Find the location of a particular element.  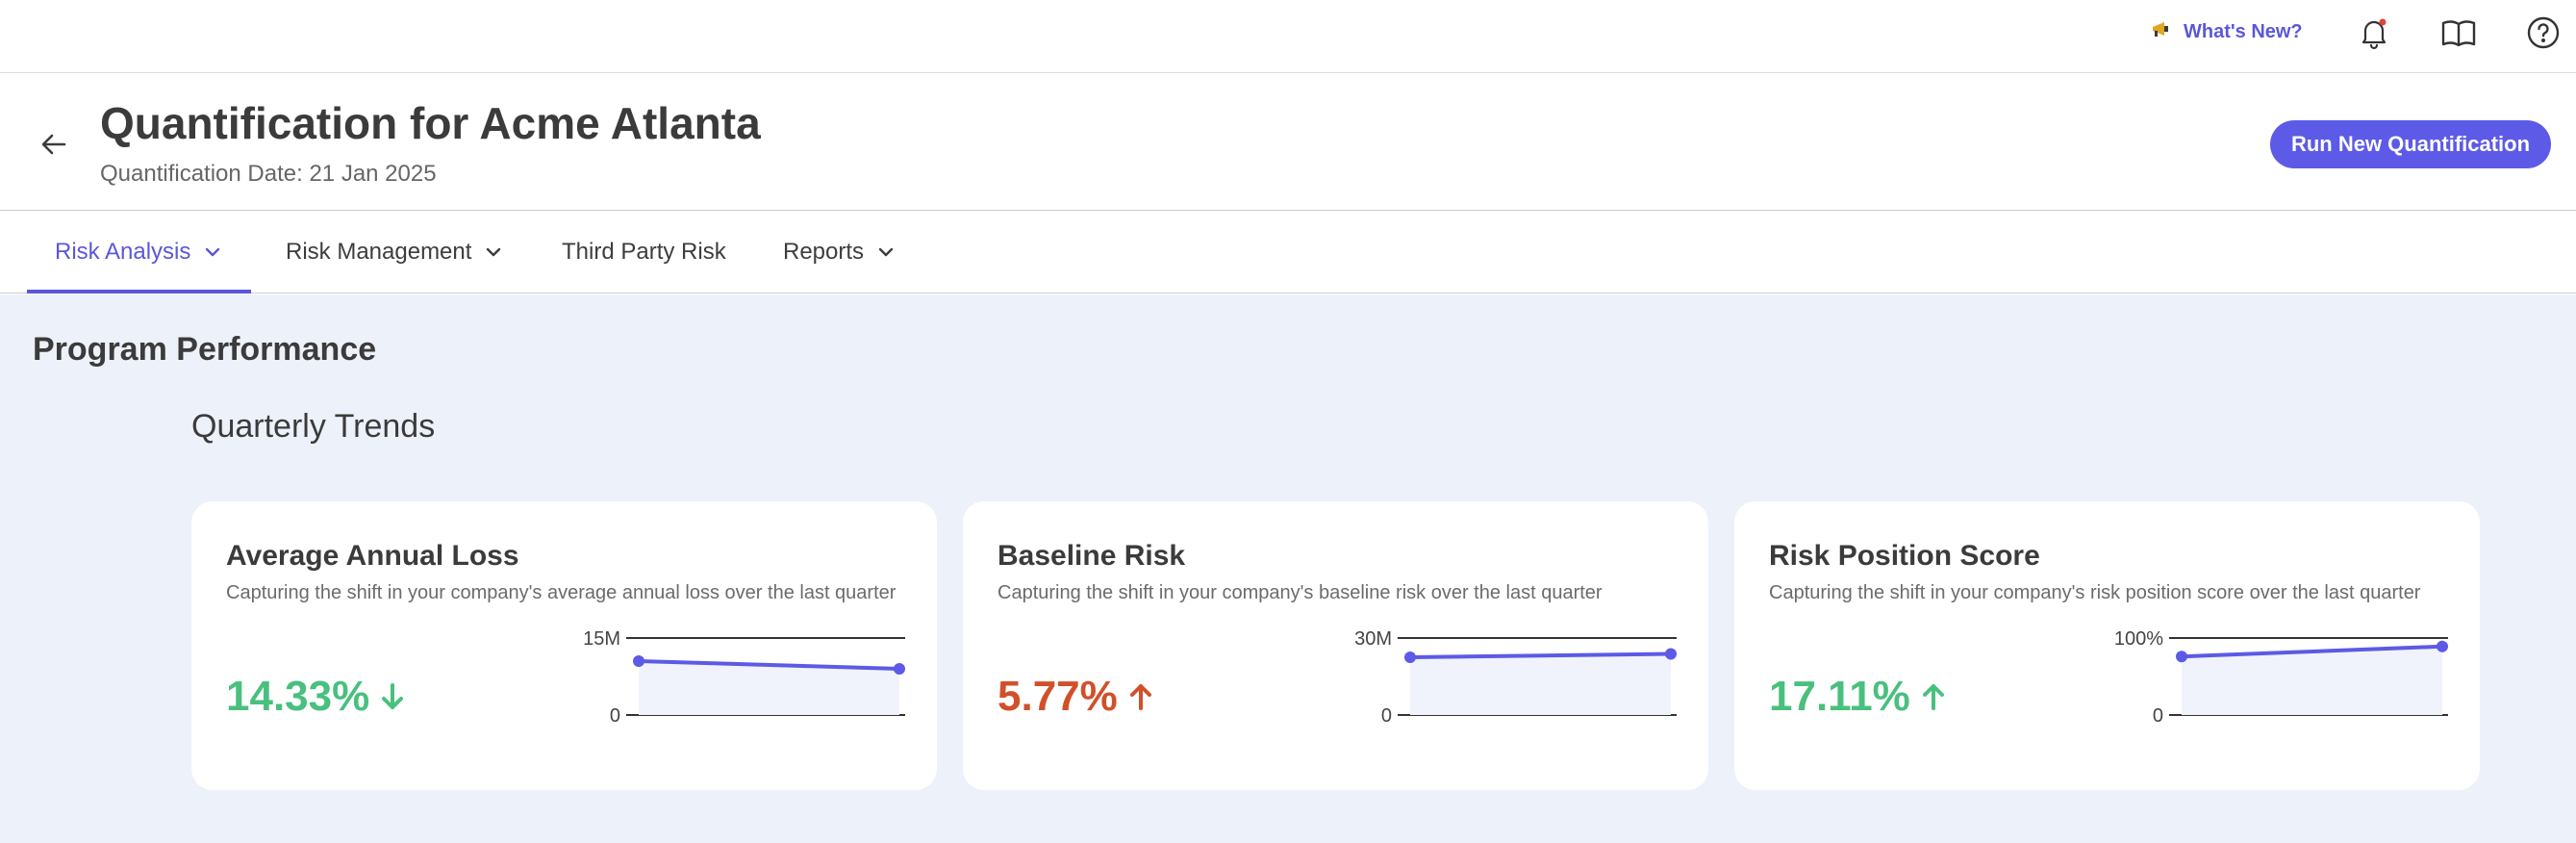

change-value: 5.77% is located at coordinates (1058, 696).